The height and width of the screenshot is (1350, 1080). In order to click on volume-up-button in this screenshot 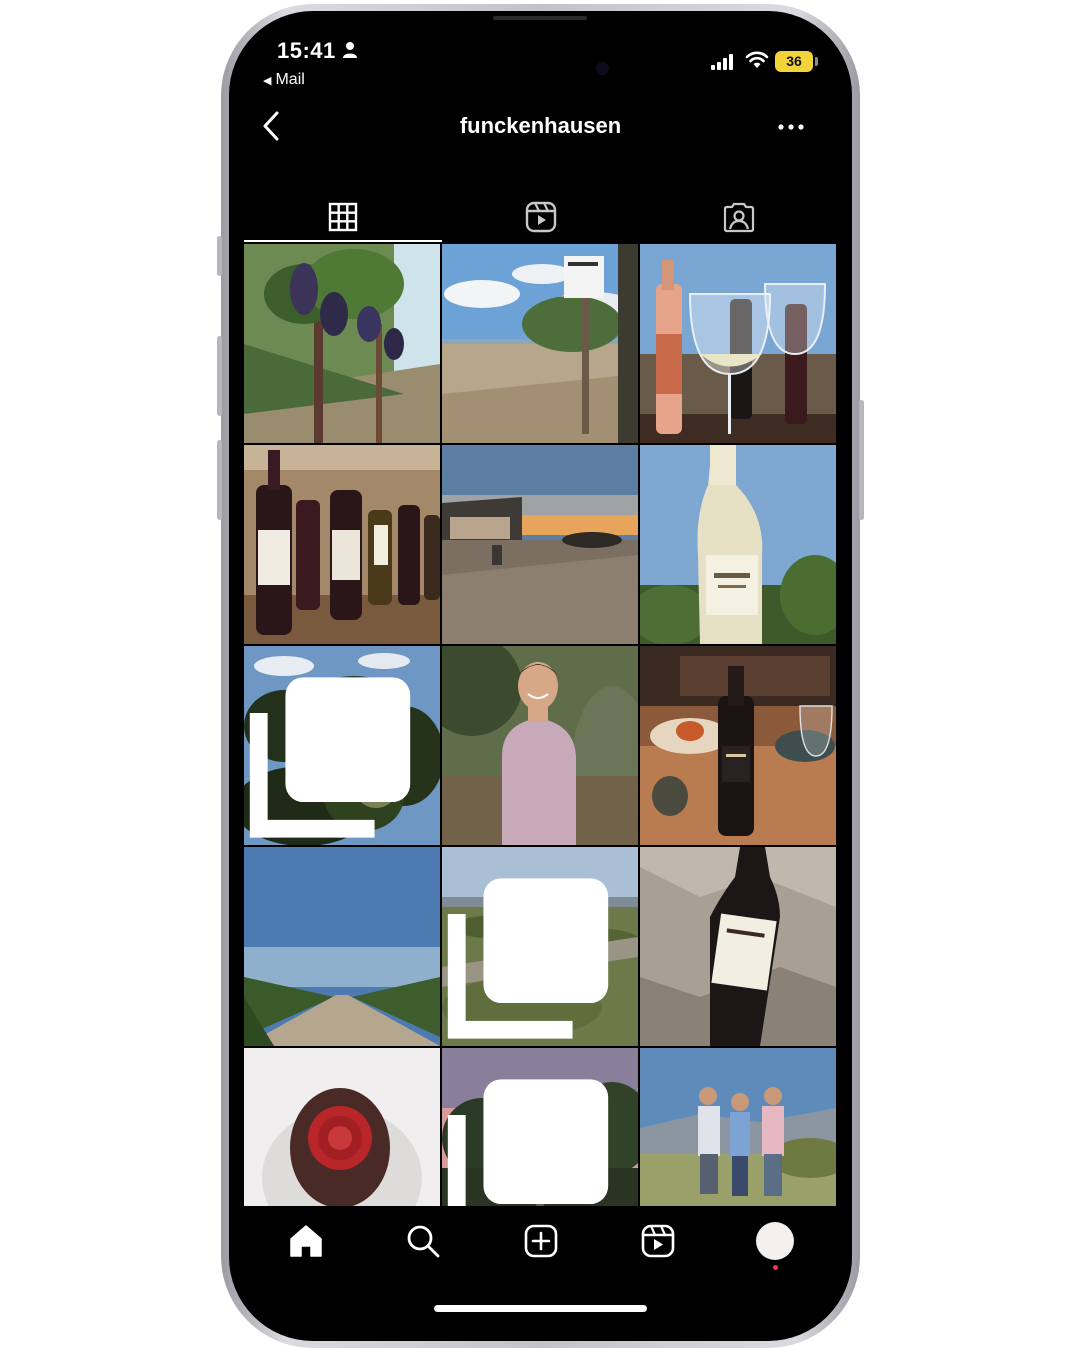, I will do `click(219, 376)`.